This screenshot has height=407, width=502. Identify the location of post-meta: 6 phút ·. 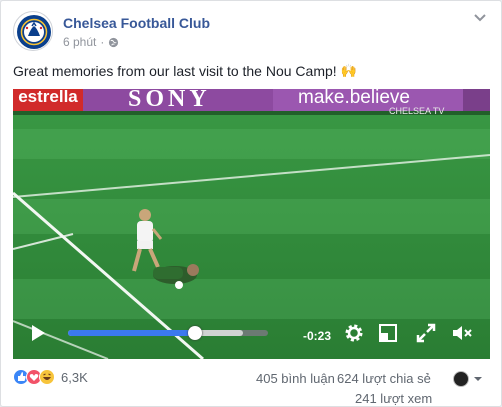
(91, 42).